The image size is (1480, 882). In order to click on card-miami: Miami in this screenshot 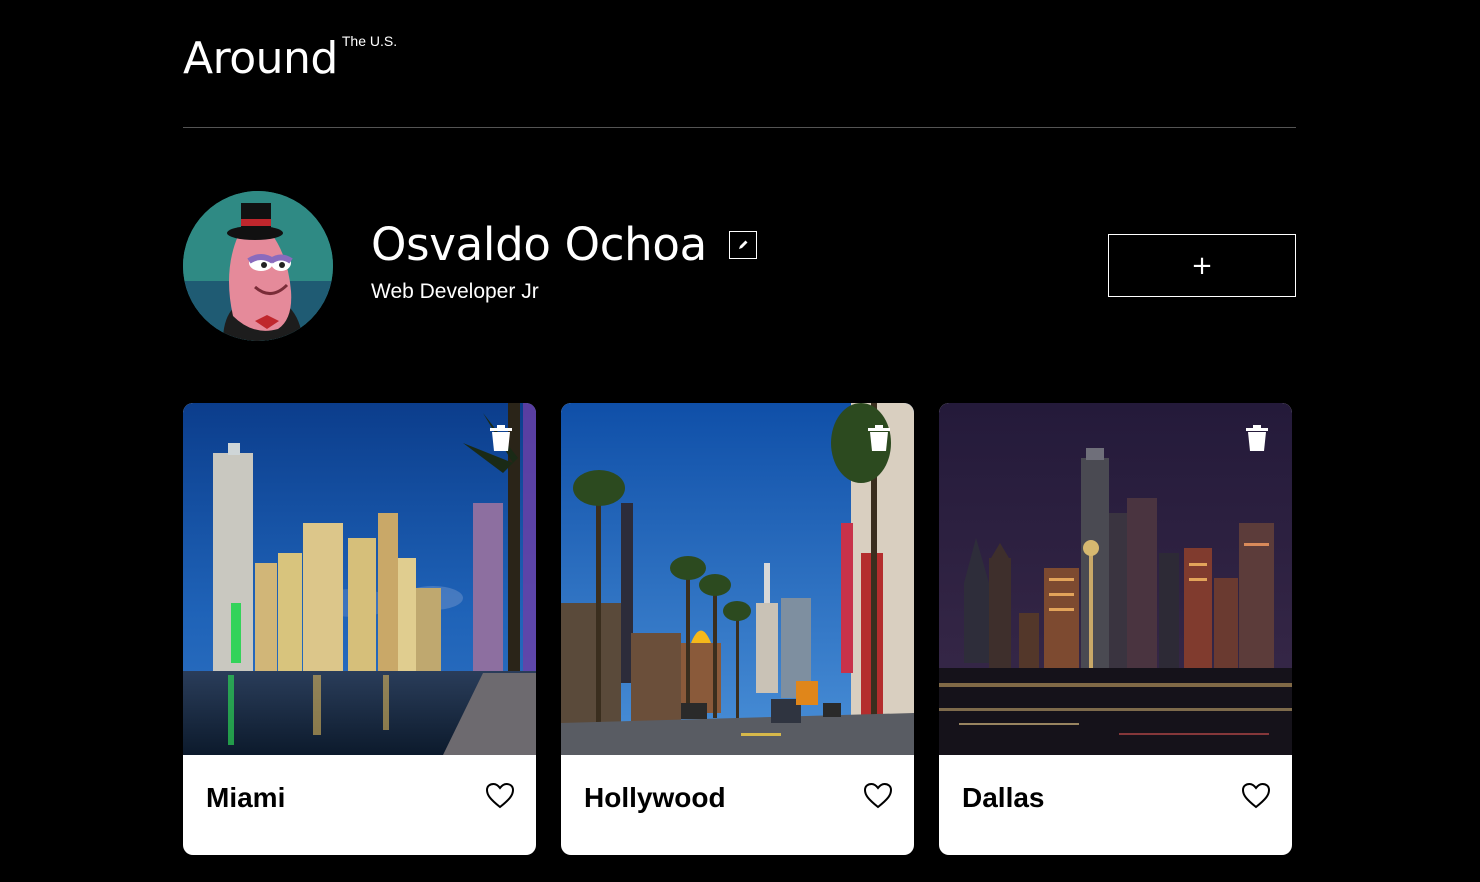, I will do `click(359, 629)`.